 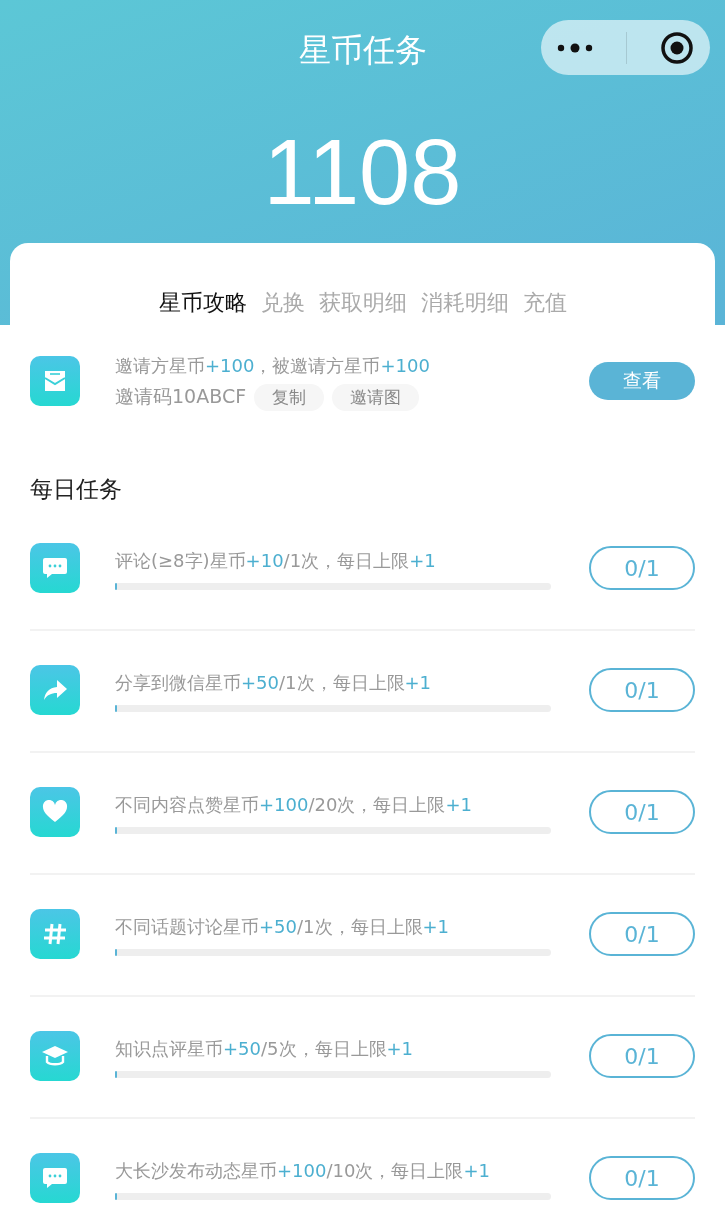 What do you see at coordinates (676, 47) in the screenshot?
I see `close-target-icon` at bounding box center [676, 47].